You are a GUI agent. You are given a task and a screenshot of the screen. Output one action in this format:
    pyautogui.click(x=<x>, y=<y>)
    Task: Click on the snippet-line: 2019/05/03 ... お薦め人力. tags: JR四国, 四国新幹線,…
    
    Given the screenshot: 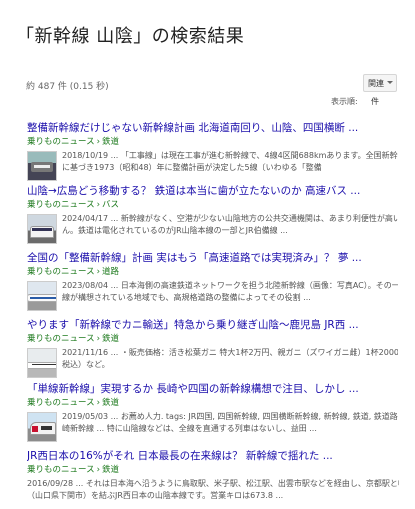 What is the action you would take?
    pyautogui.click(x=230, y=416)
    